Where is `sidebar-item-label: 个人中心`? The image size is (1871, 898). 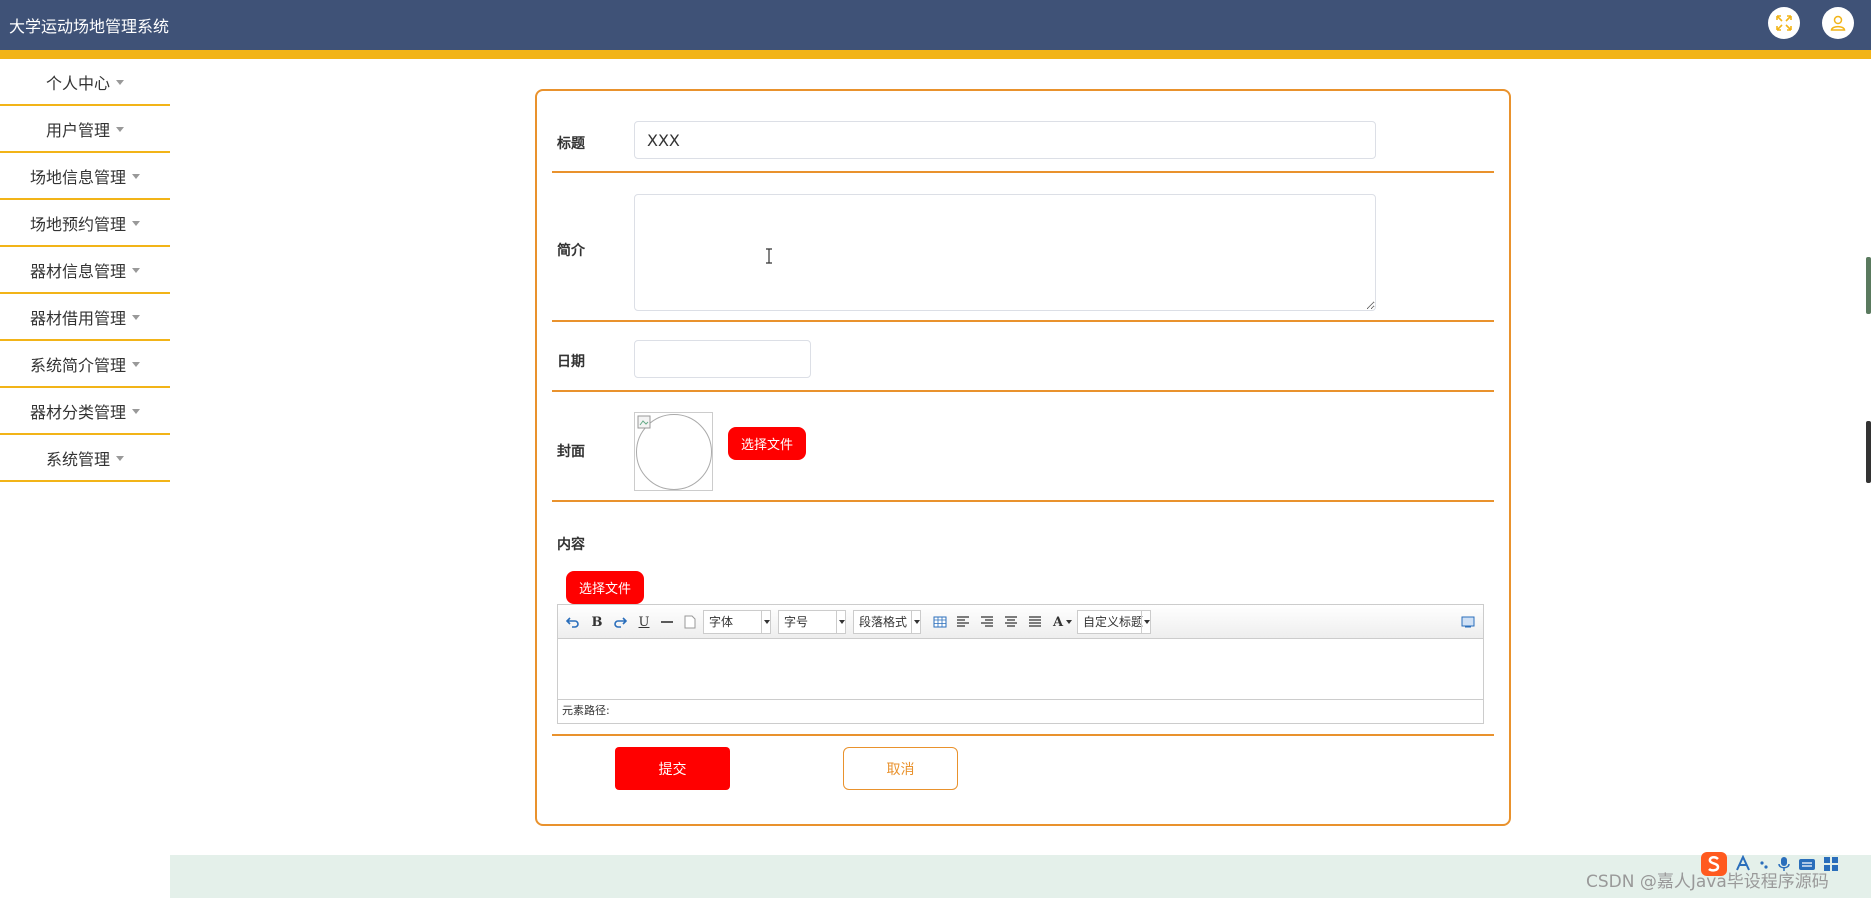
sidebar-item-label: 个人中心 is located at coordinates (77, 83).